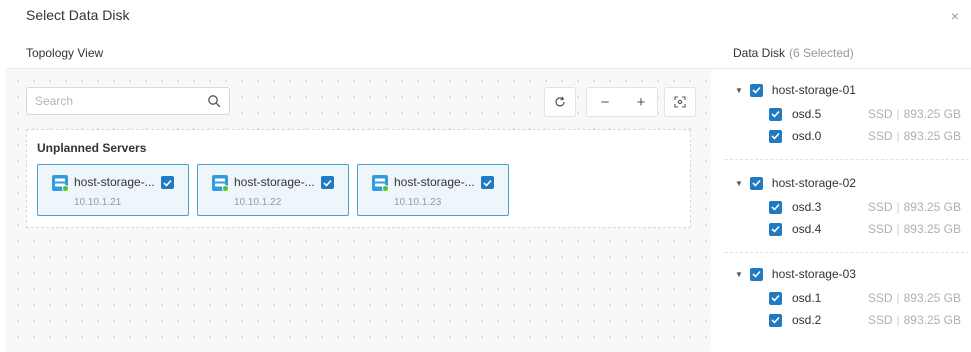  Describe the element at coordinates (807, 207) in the screenshot. I see `disk-name: osd.3` at that location.